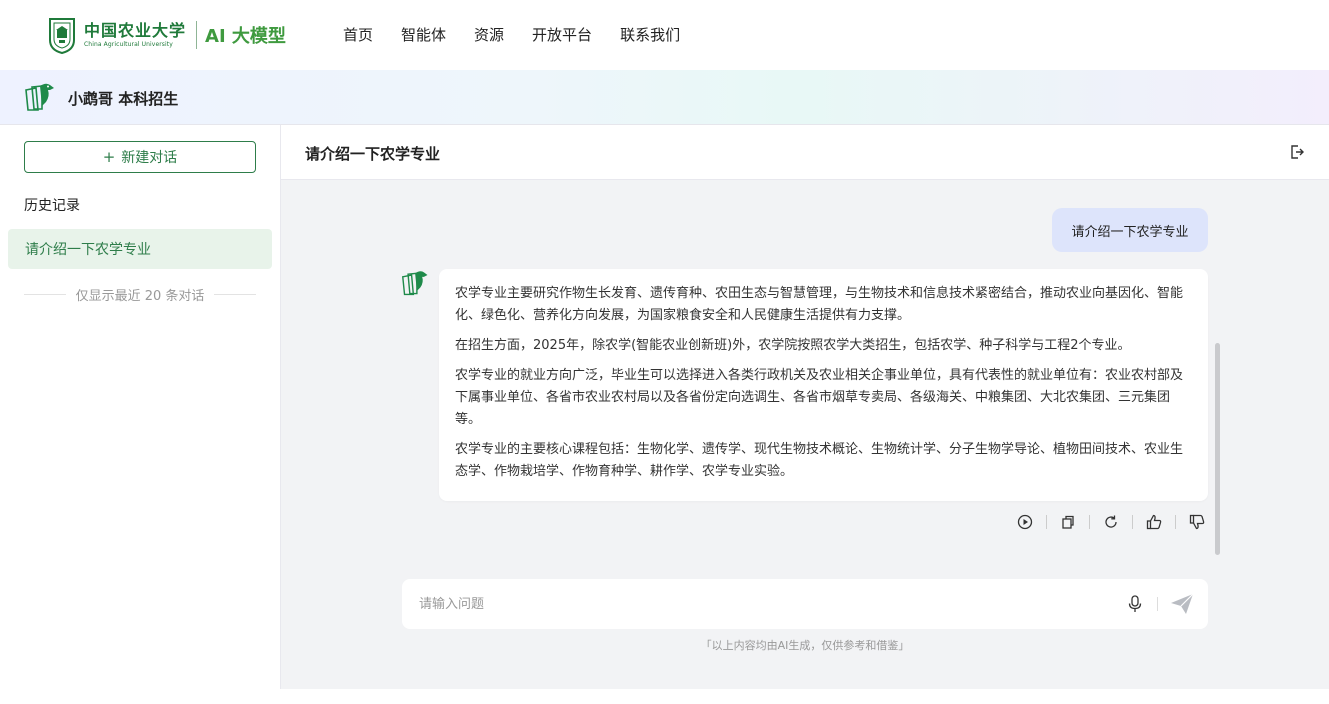 Image resolution: width=1329 pixels, height=704 pixels. Describe the element at coordinates (358, 34) in the screenshot. I see `nav-home: 首页` at that location.